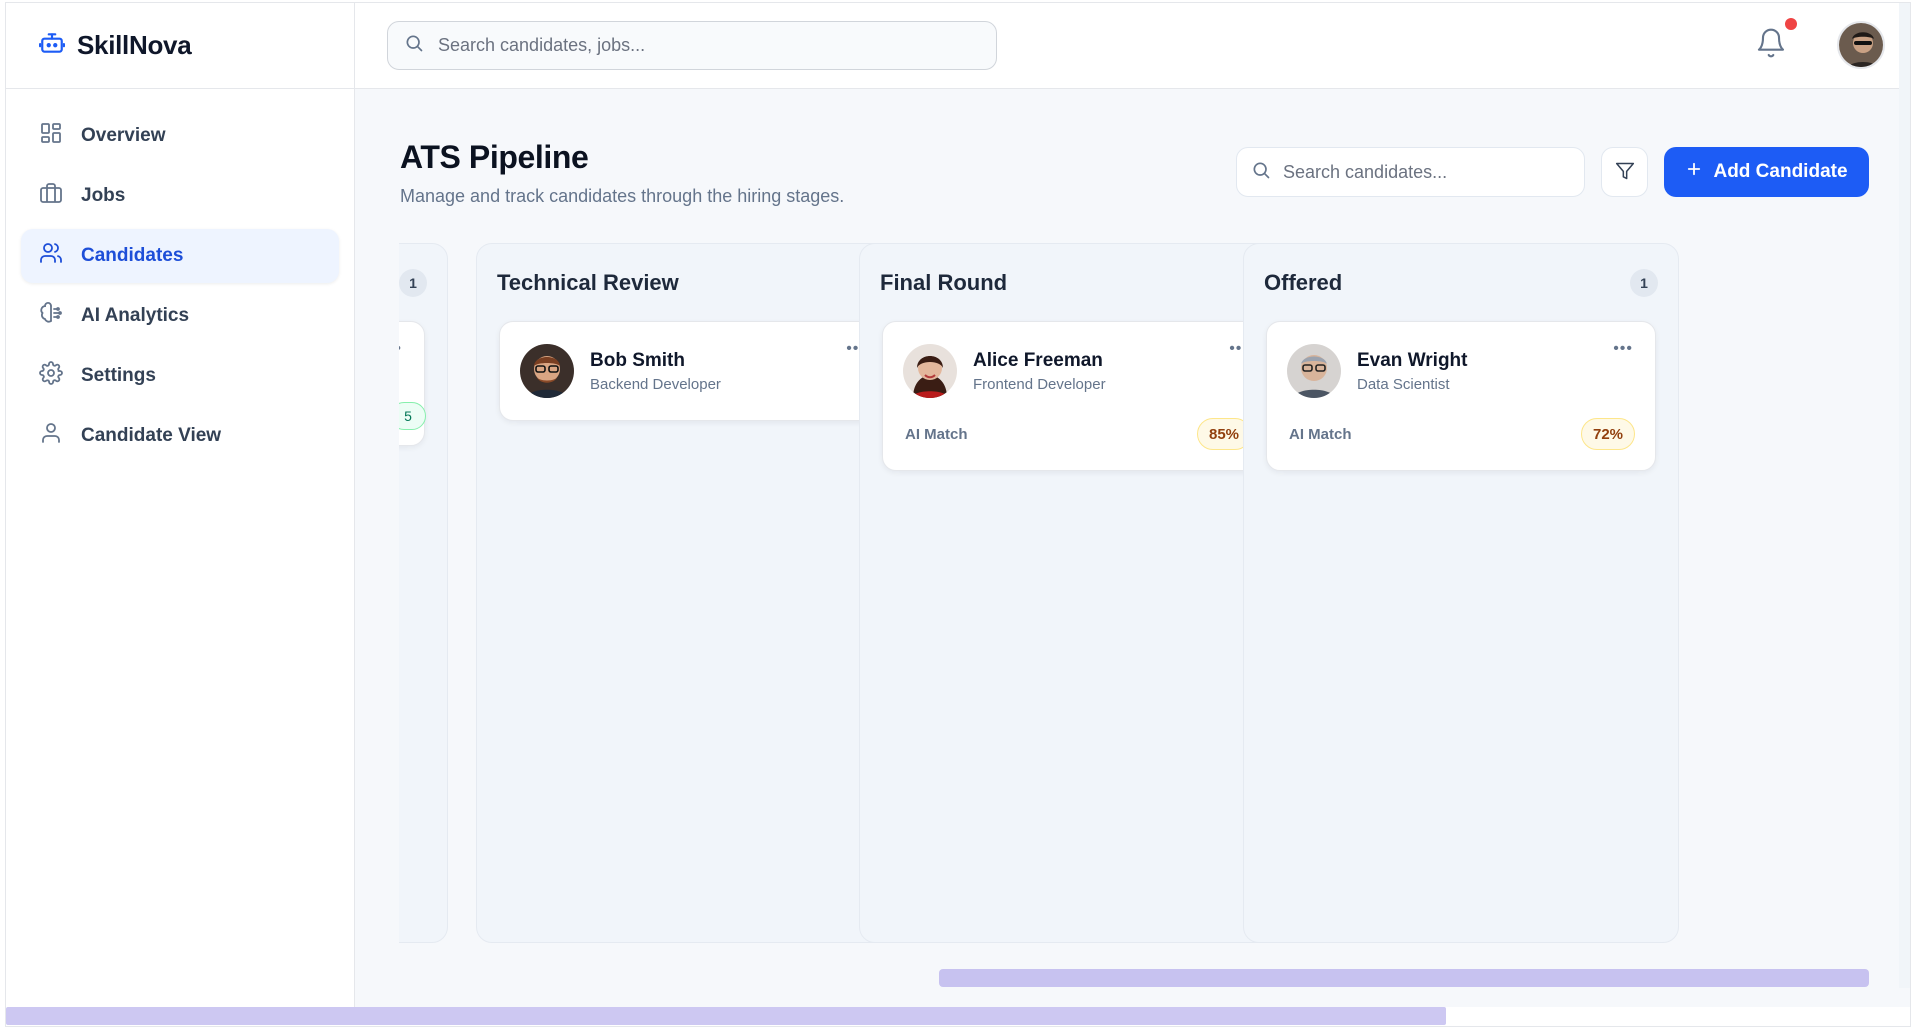 The width and height of the screenshot is (1917, 1031). I want to click on sidebar-item-settings: Settings, so click(180, 376).